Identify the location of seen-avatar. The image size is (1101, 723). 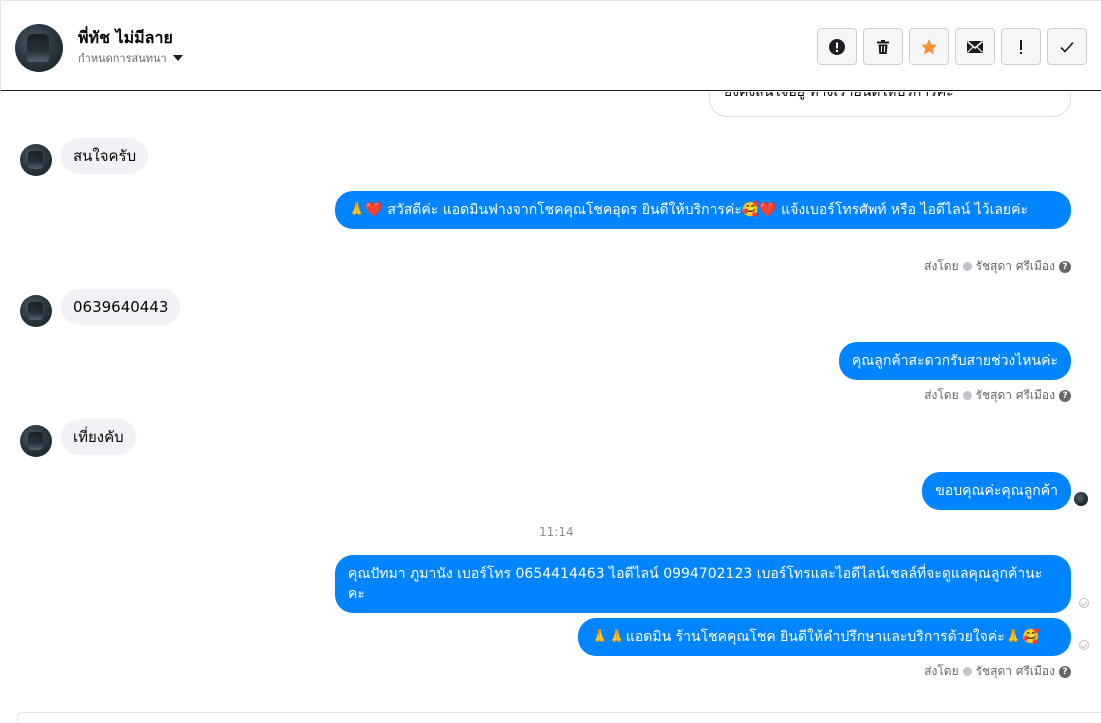
(1081, 499).